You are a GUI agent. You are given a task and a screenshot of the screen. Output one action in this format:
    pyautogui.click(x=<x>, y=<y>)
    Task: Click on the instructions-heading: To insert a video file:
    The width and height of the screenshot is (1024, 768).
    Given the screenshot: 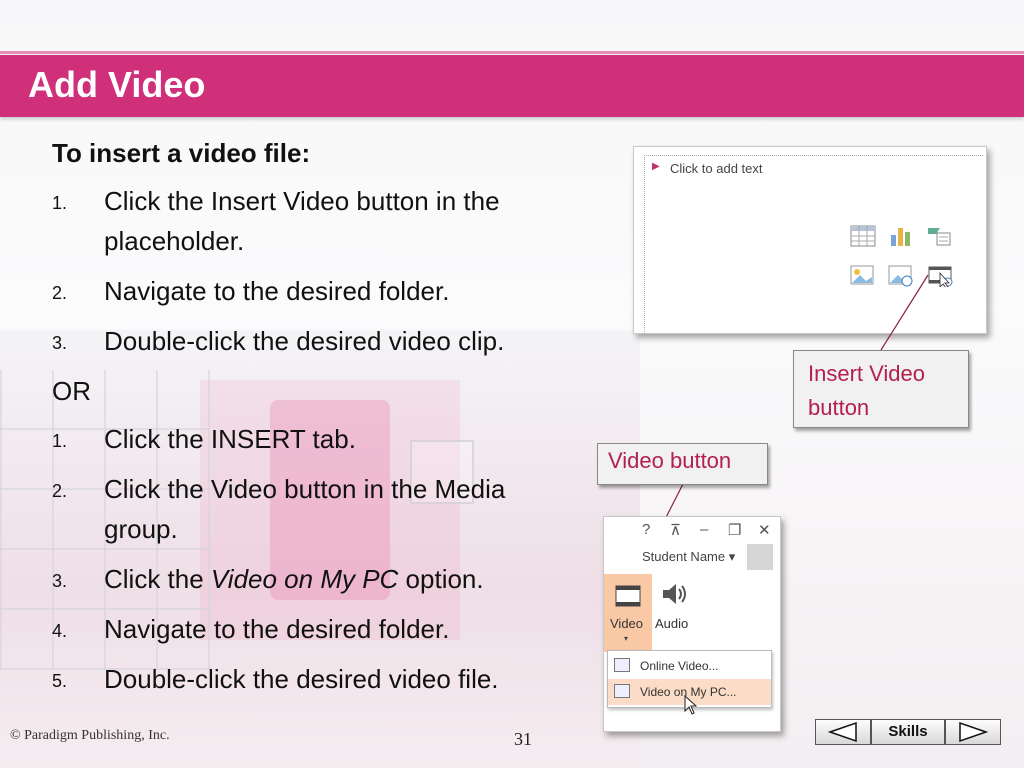 What is the action you would take?
    pyautogui.click(x=181, y=153)
    